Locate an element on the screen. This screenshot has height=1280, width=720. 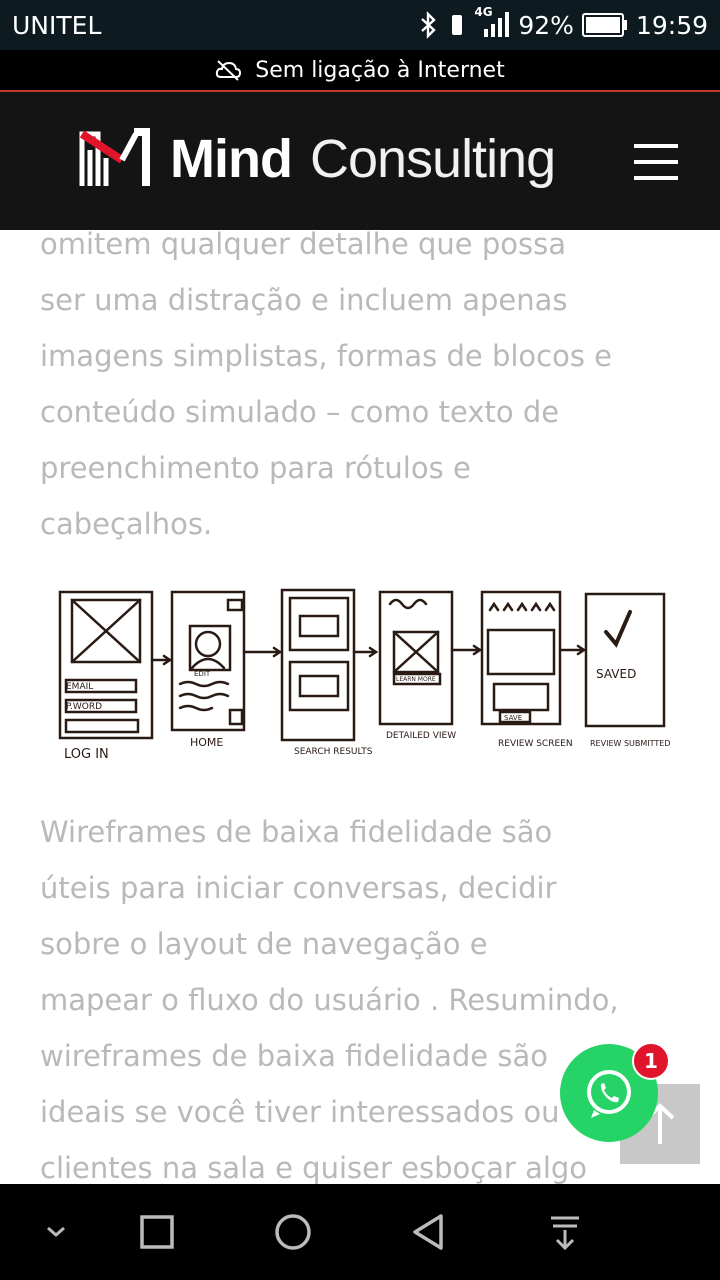
sketch-label-login: LOG IN is located at coordinates (86, 754).